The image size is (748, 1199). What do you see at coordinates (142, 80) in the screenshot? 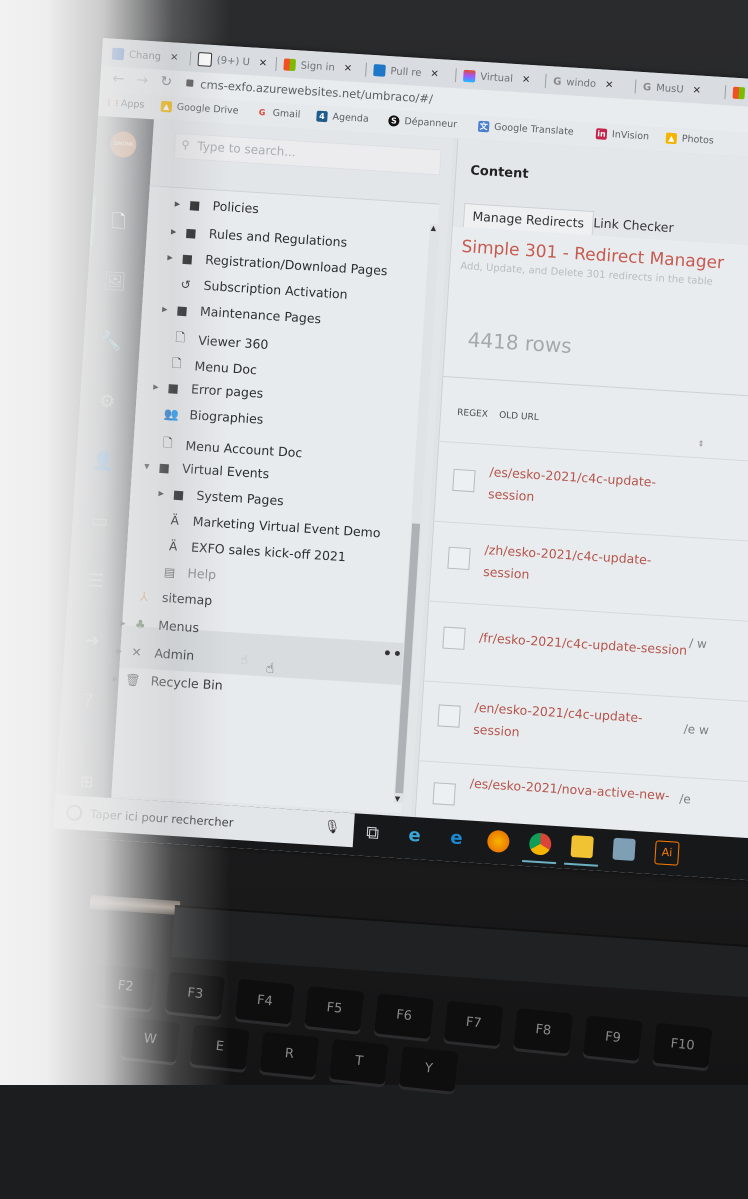
I see `forward-icon: →` at bounding box center [142, 80].